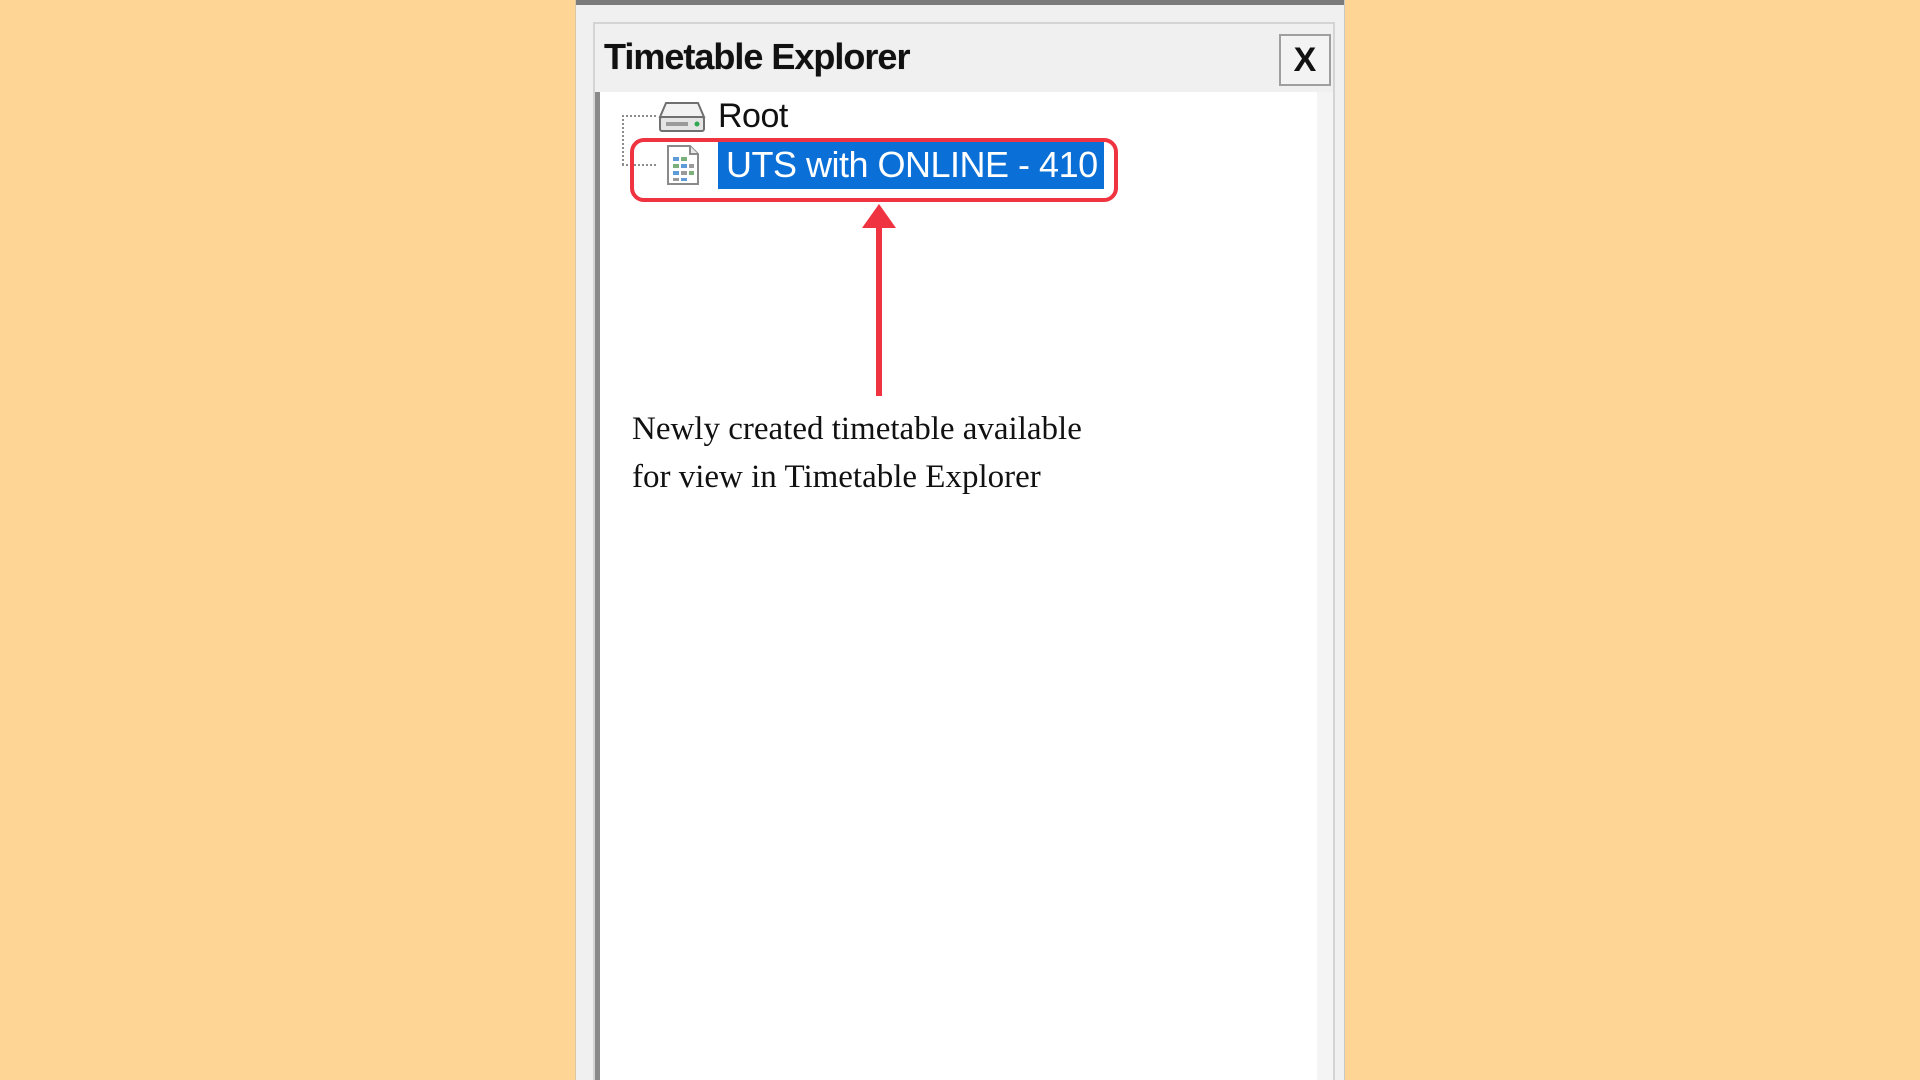  What do you see at coordinates (753, 115) in the screenshot?
I see `tree-item-label: Root` at bounding box center [753, 115].